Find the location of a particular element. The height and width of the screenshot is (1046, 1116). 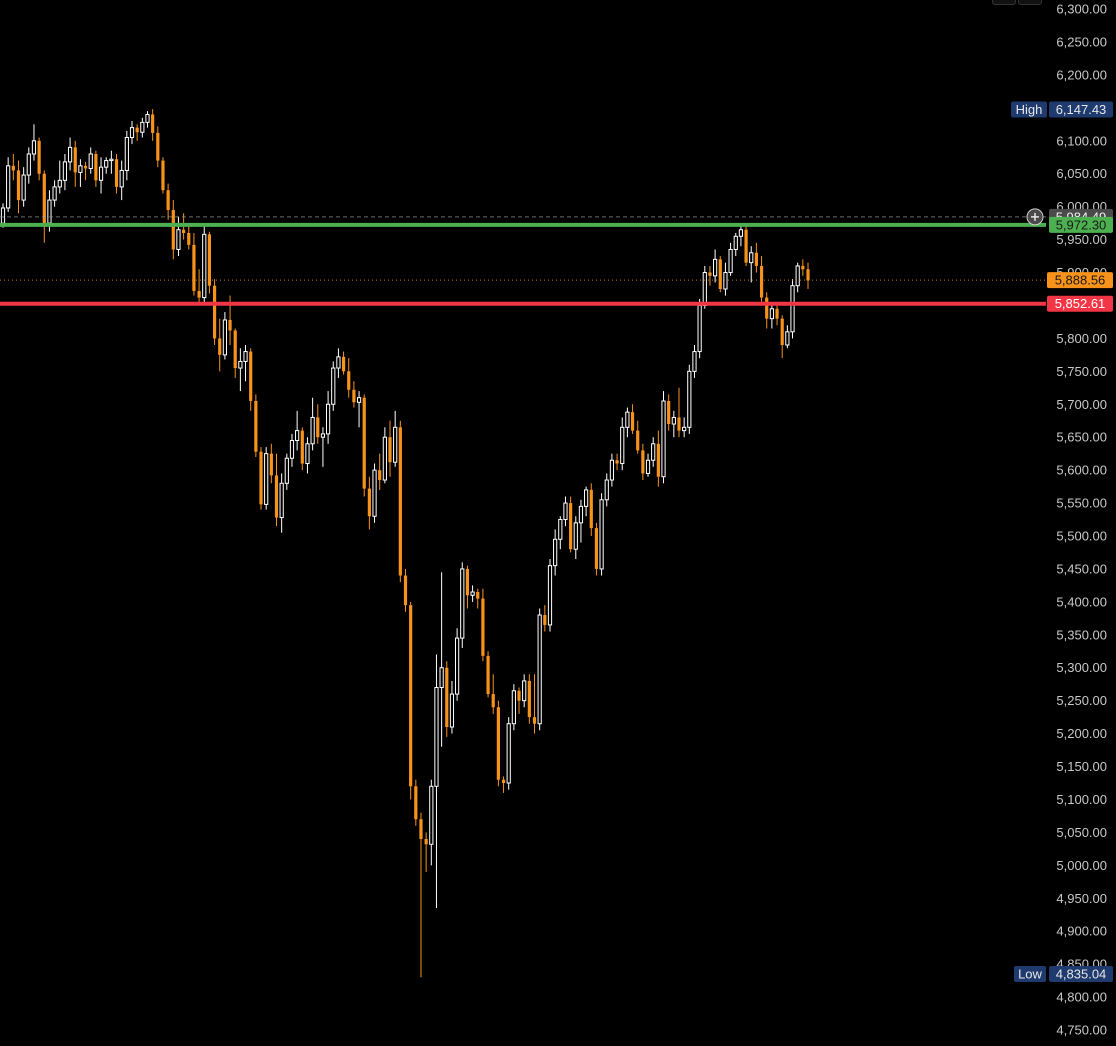

crosshair-add-icon is located at coordinates (1035, 217).